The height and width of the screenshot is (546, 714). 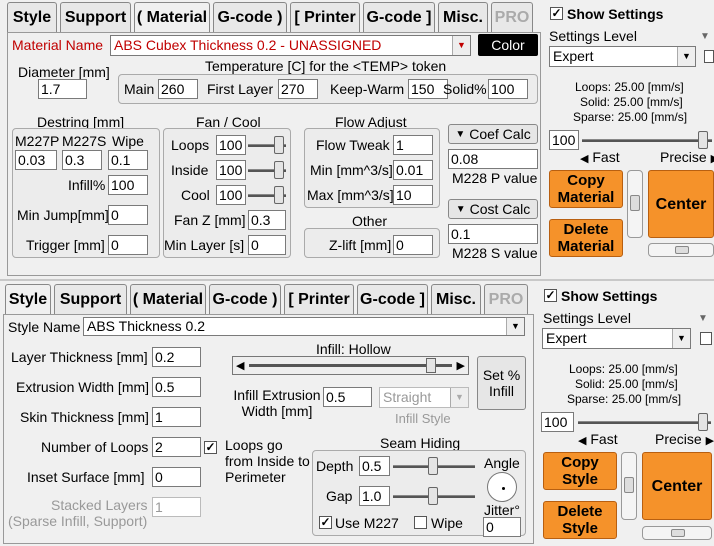 What do you see at coordinates (82, 160) in the screenshot?
I see `m227s-input: 0.3` at bounding box center [82, 160].